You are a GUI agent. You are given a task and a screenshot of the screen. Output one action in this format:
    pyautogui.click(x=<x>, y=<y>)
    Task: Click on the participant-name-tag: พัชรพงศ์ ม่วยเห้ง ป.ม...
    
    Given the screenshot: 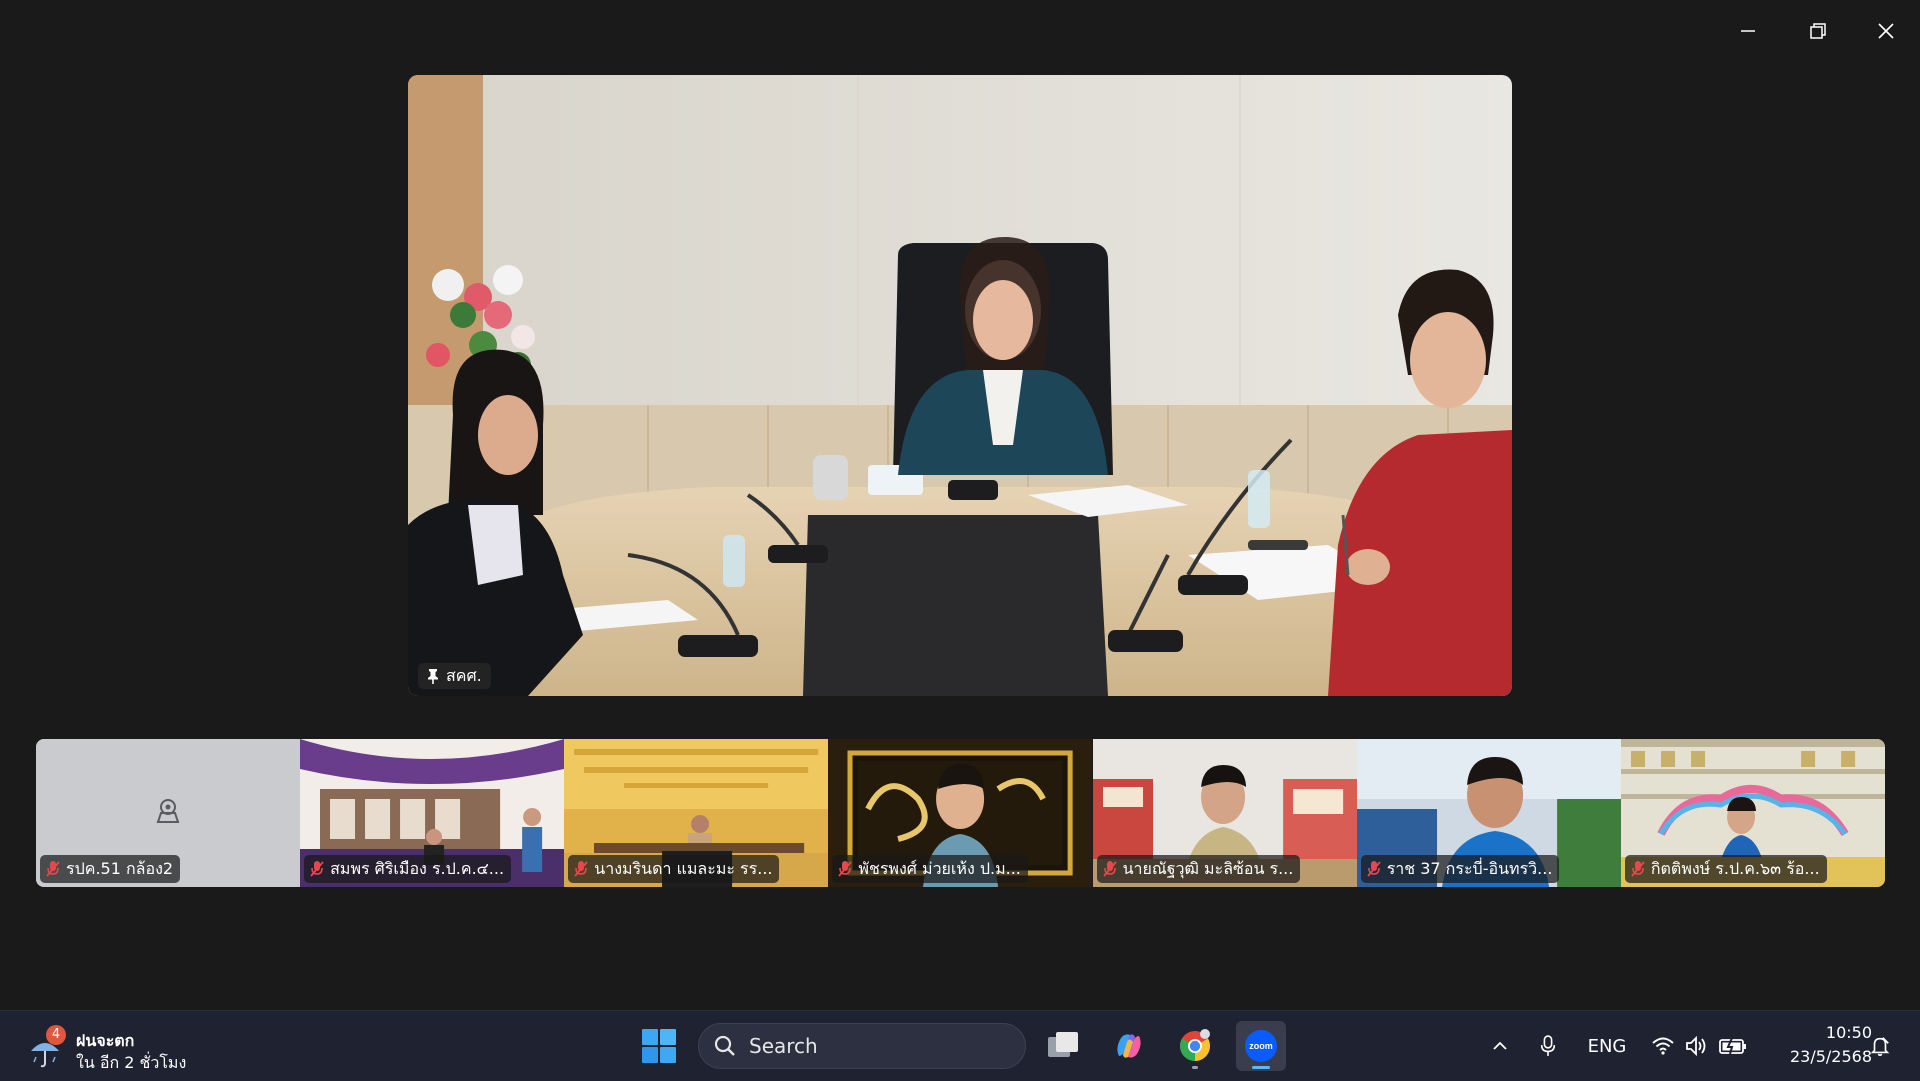 What is the action you would take?
    pyautogui.click(x=930, y=869)
    